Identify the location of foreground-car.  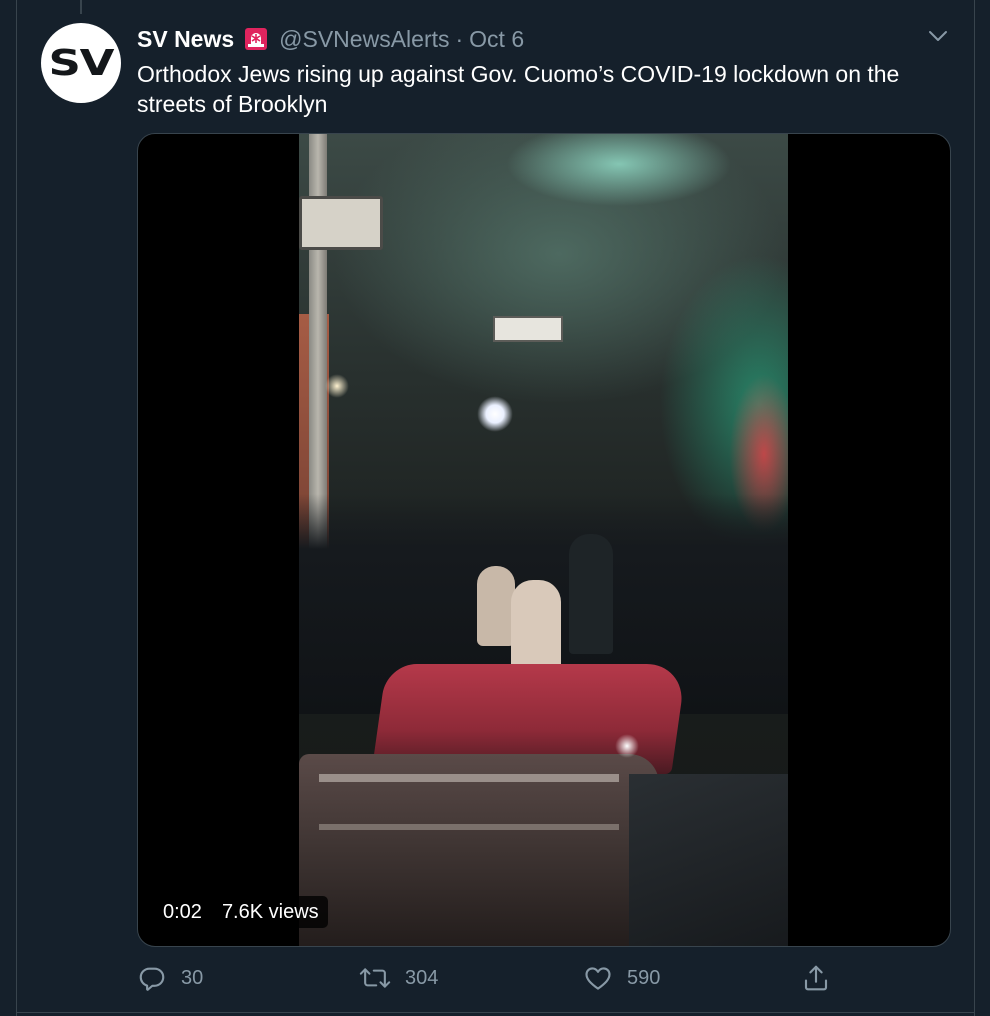
(479, 850).